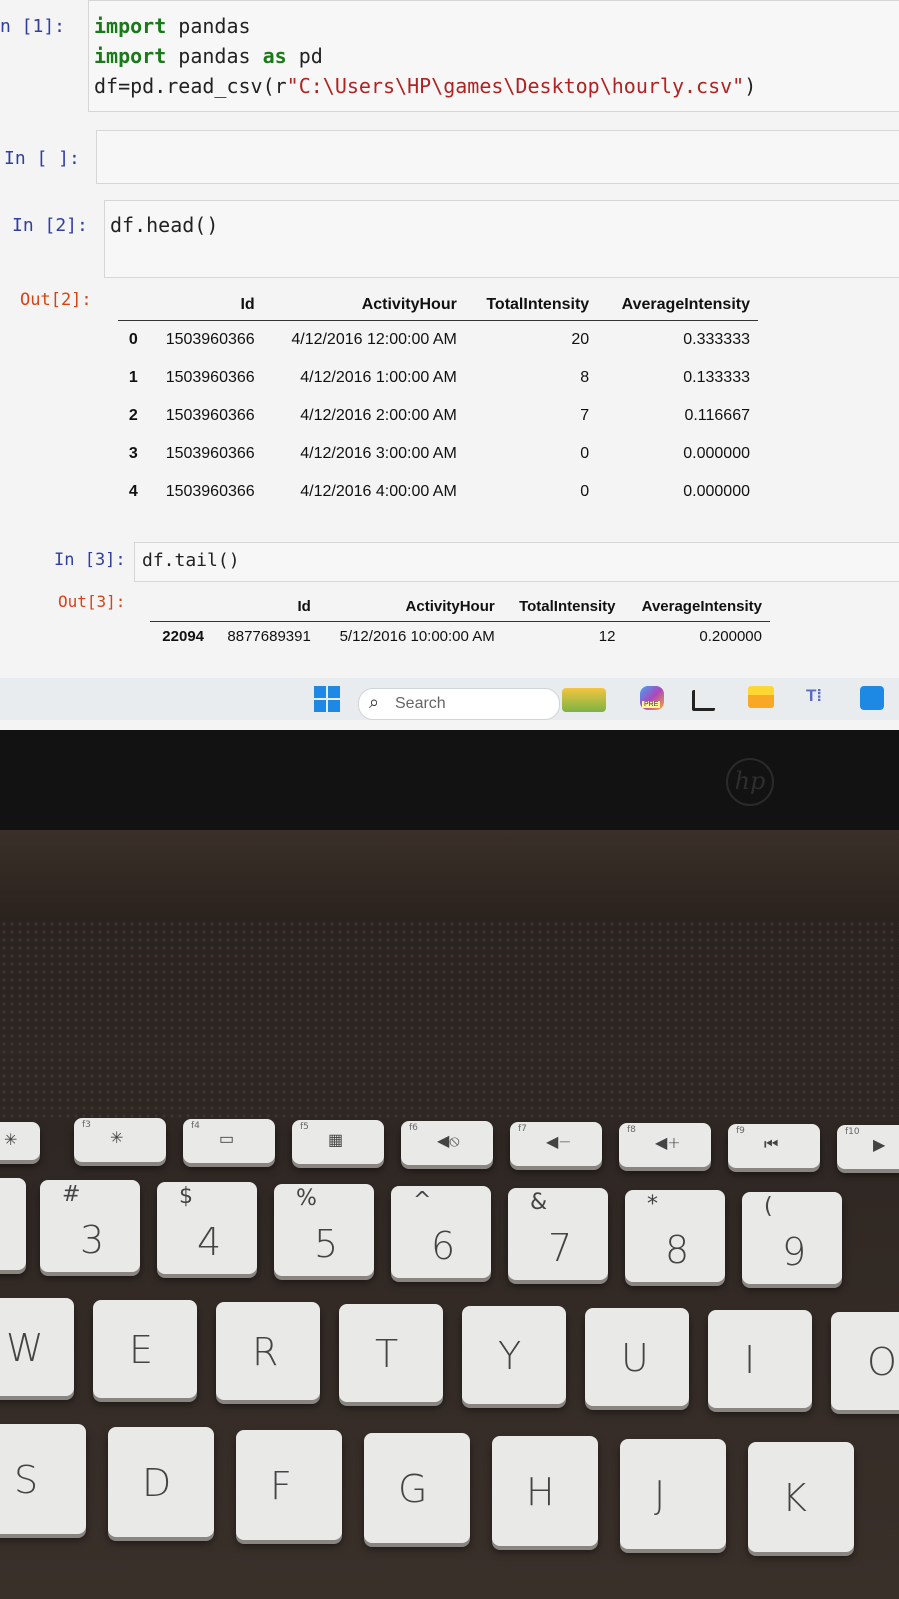  What do you see at coordinates (673, 1494) in the screenshot?
I see `key-j: J` at bounding box center [673, 1494].